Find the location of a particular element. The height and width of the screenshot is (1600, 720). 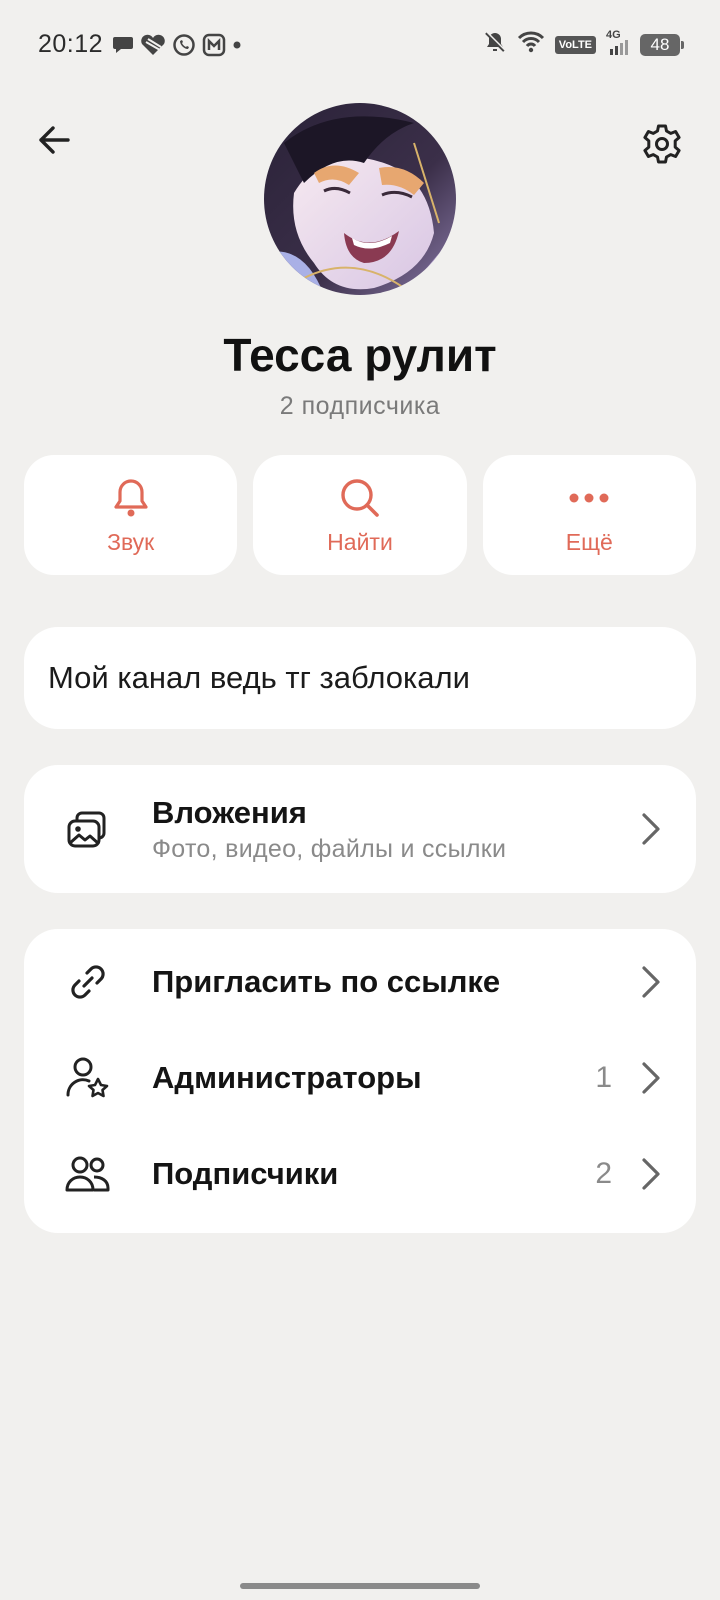

arrow-left-icon is located at coordinates (54, 142).